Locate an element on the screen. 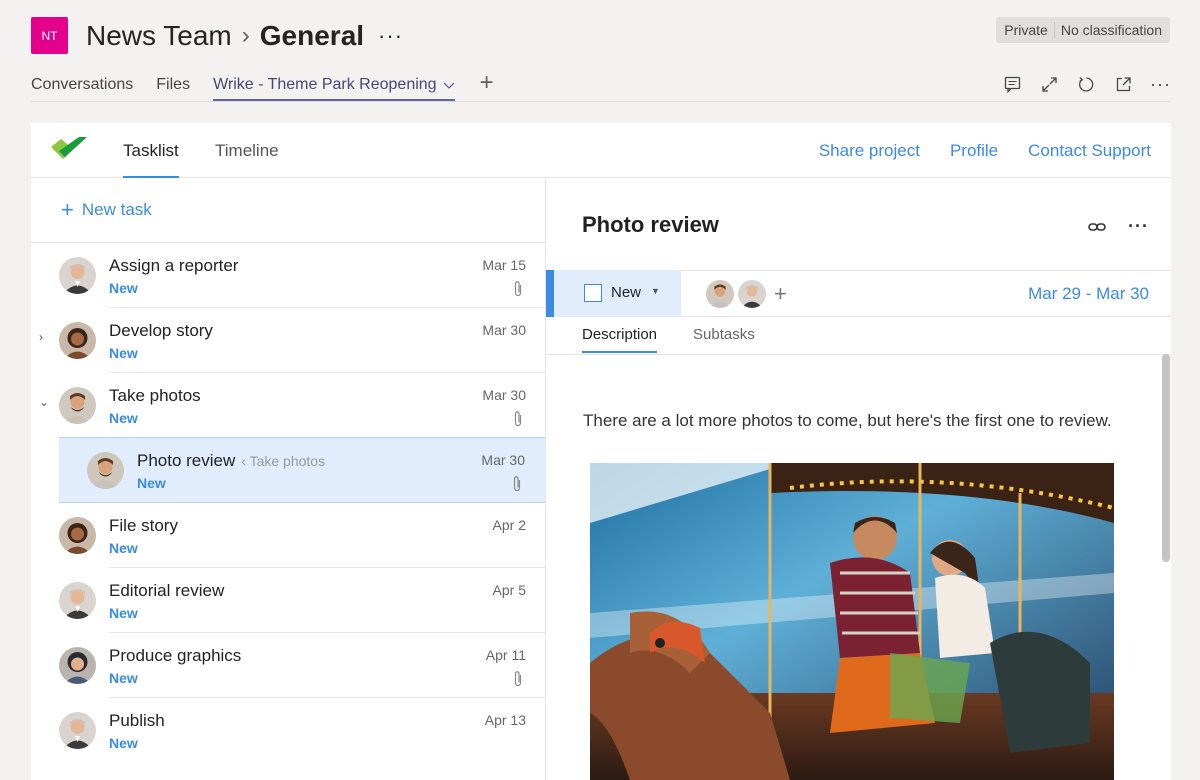 The image size is (1200, 780). add-tab-button: + is located at coordinates (487, 83).